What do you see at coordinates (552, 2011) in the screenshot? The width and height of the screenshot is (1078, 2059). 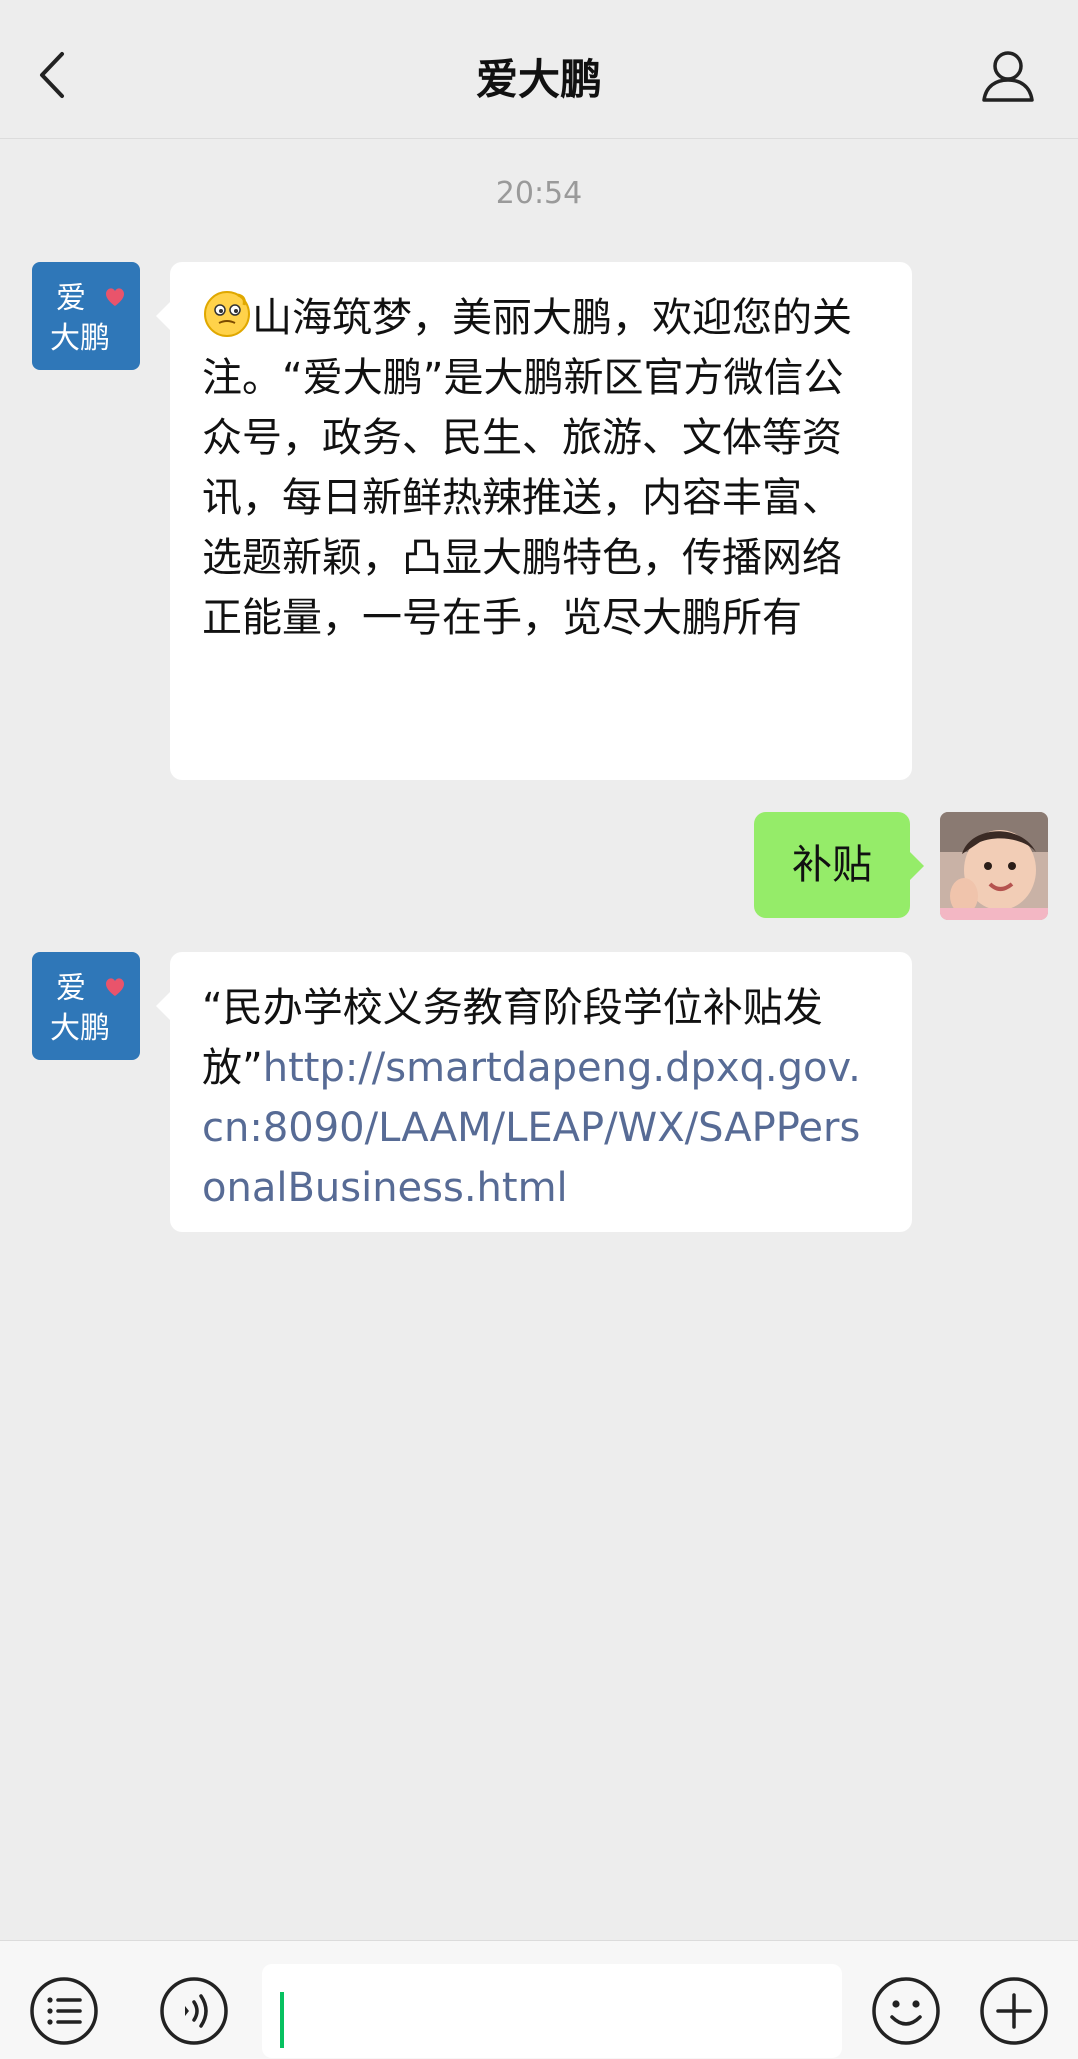 I see `message-input` at bounding box center [552, 2011].